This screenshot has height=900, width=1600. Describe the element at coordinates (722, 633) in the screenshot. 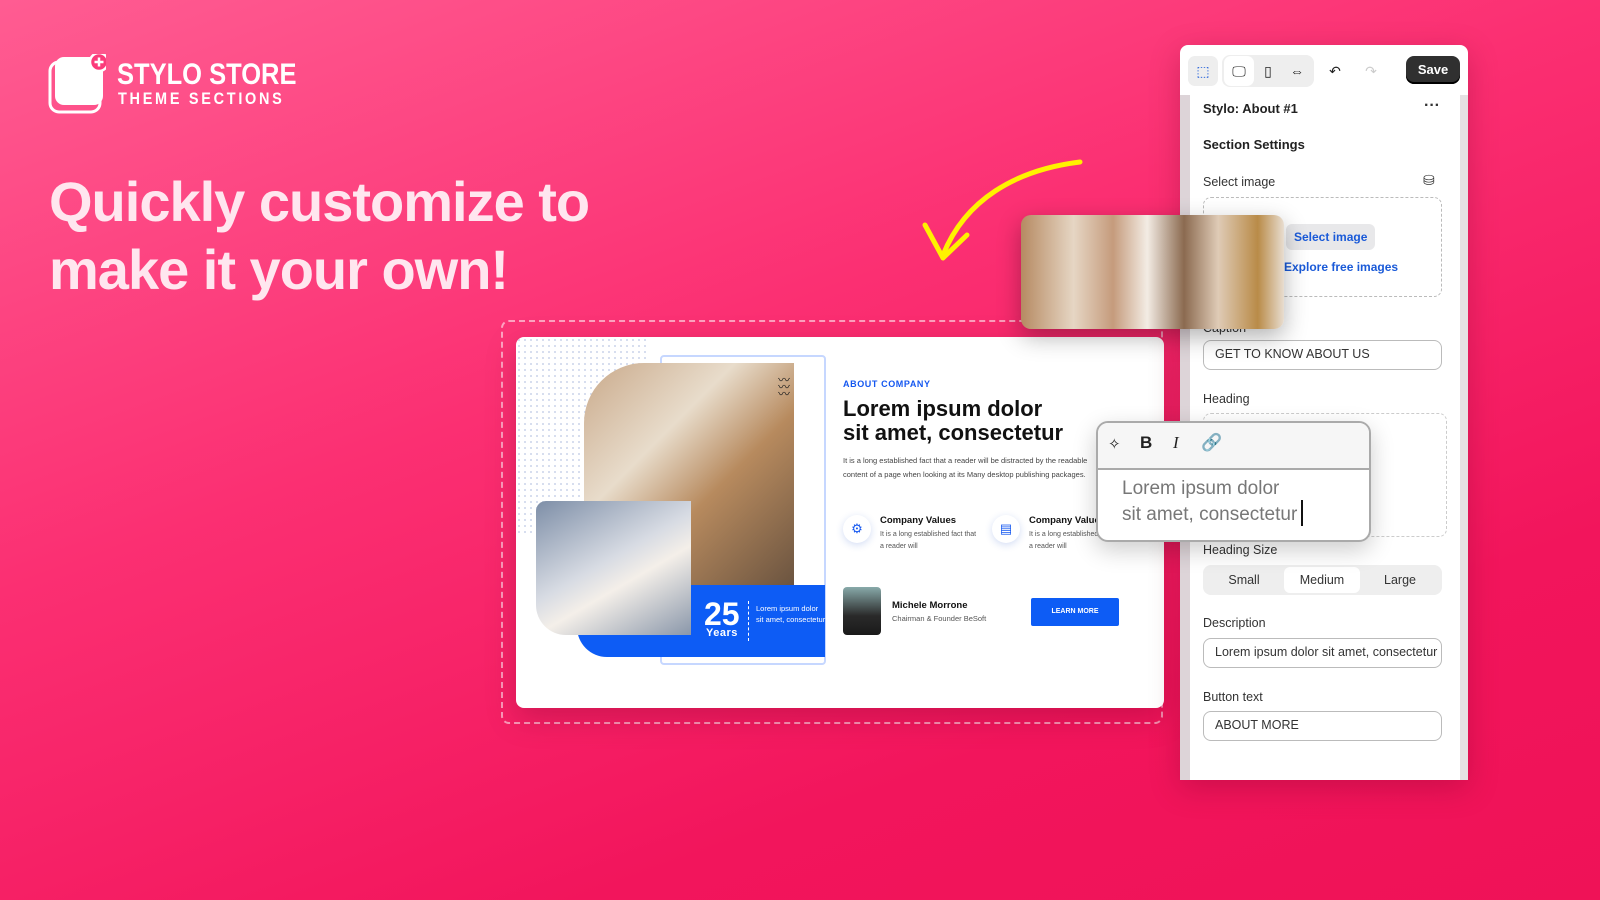

I see `years-label: Years` at that location.